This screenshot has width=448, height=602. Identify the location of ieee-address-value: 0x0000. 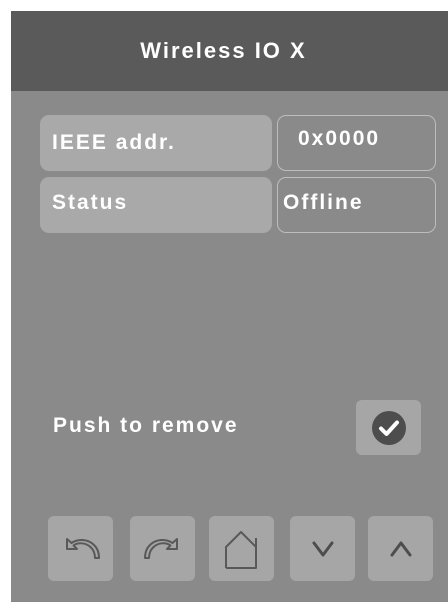
(339, 138).